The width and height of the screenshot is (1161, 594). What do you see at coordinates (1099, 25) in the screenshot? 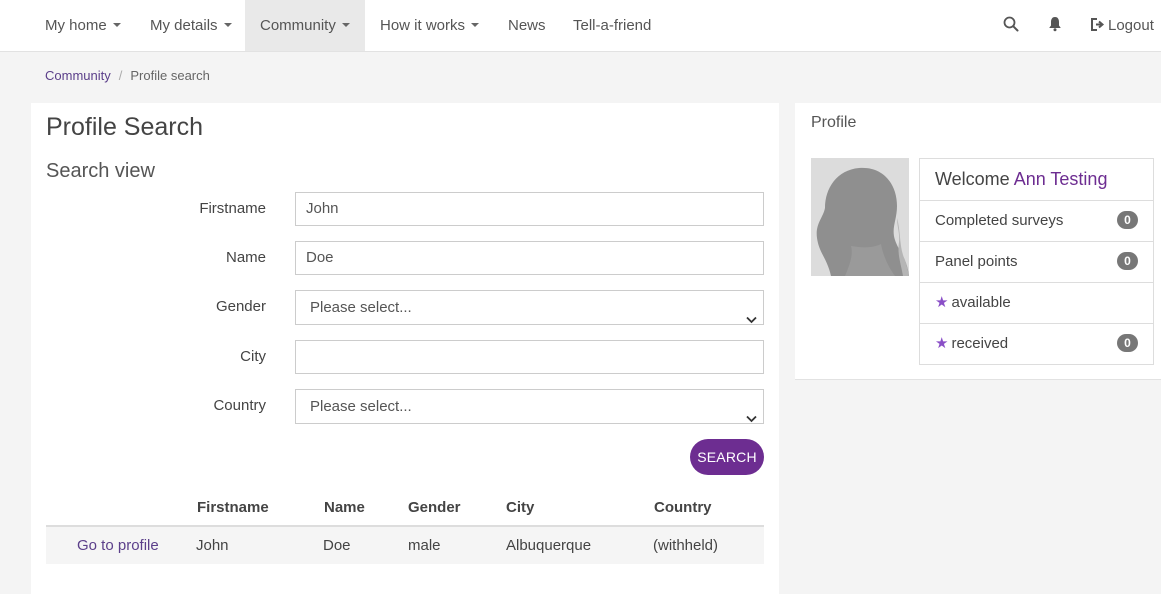
I see `logout-icon` at bounding box center [1099, 25].